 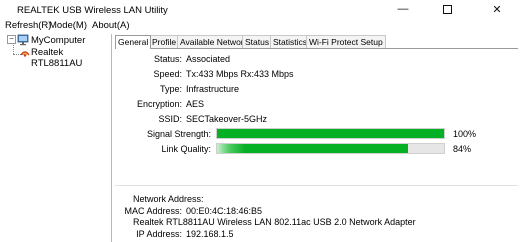 What do you see at coordinates (164, 41) in the screenshot?
I see `tab-profile: Profile` at bounding box center [164, 41].